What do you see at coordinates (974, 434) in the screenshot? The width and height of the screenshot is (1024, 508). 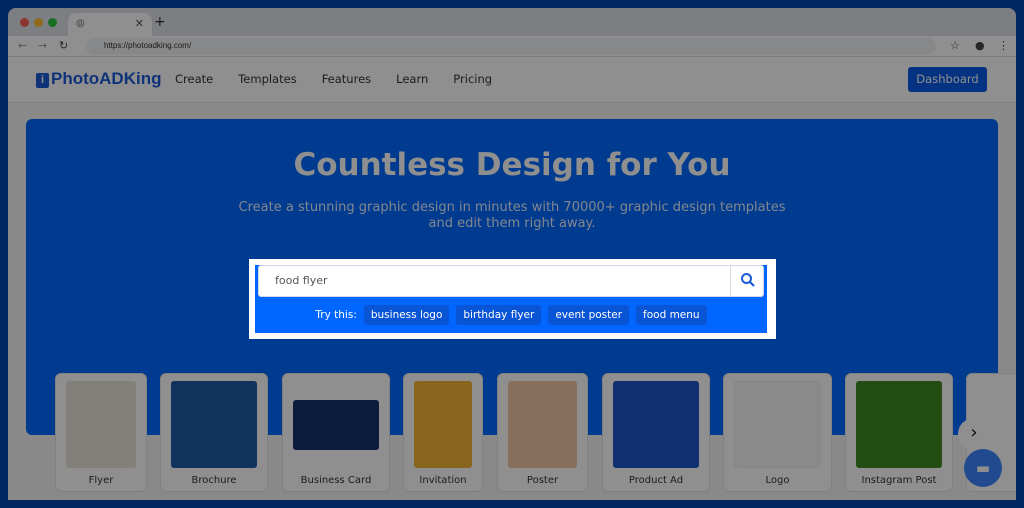 I see `carousel-next-button: ›` at bounding box center [974, 434].